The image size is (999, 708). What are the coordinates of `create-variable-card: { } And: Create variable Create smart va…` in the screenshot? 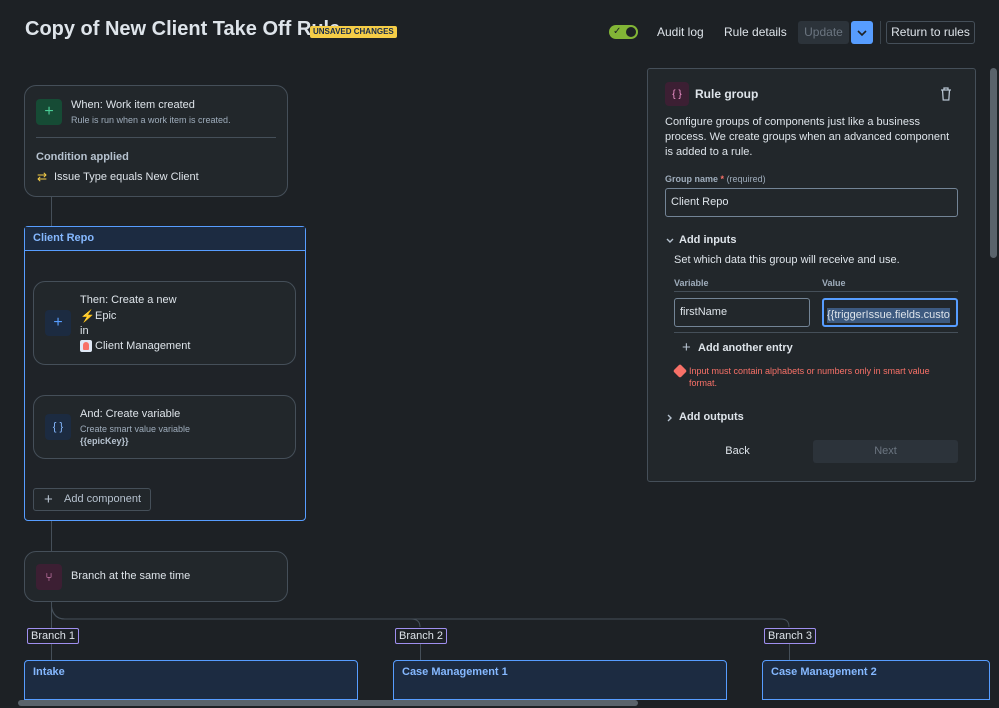 It's located at (164, 427).